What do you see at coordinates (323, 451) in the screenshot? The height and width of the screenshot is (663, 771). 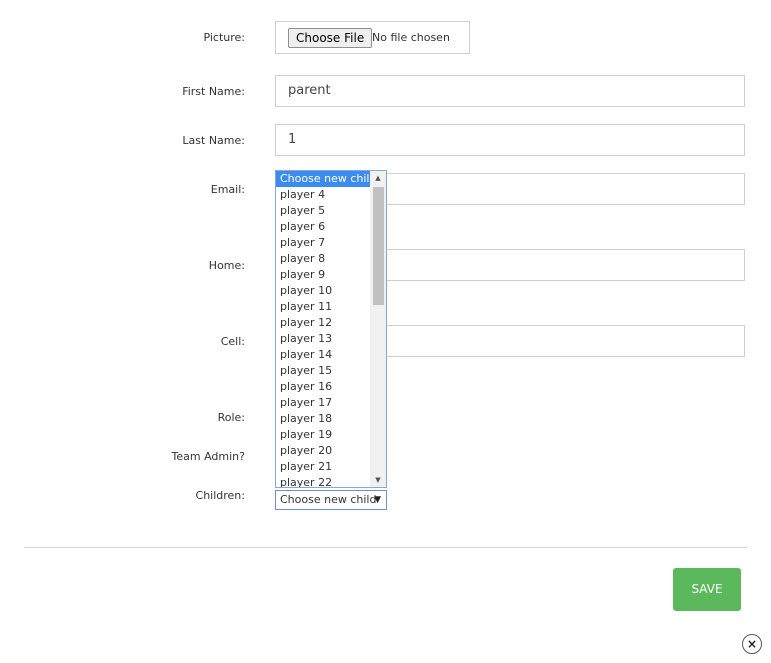 I see `dropdown-option: player 20` at bounding box center [323, 451].